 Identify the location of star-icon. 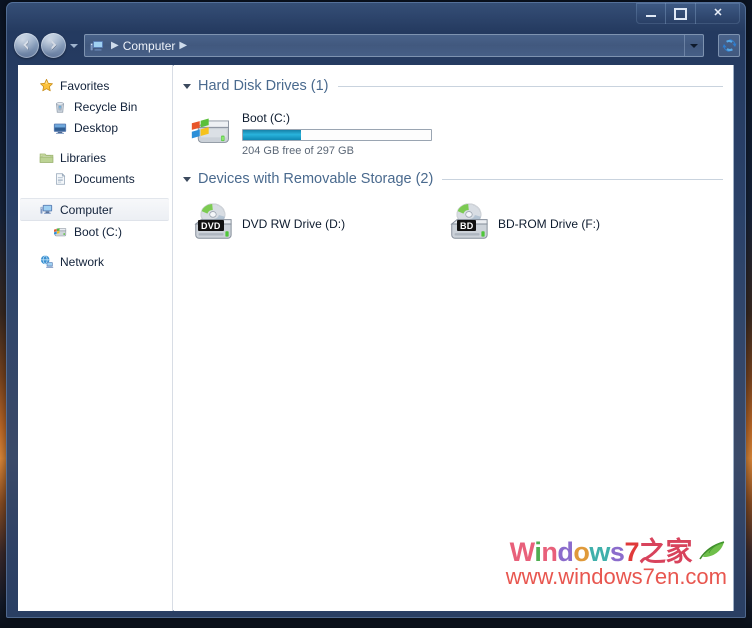
(46, 86).